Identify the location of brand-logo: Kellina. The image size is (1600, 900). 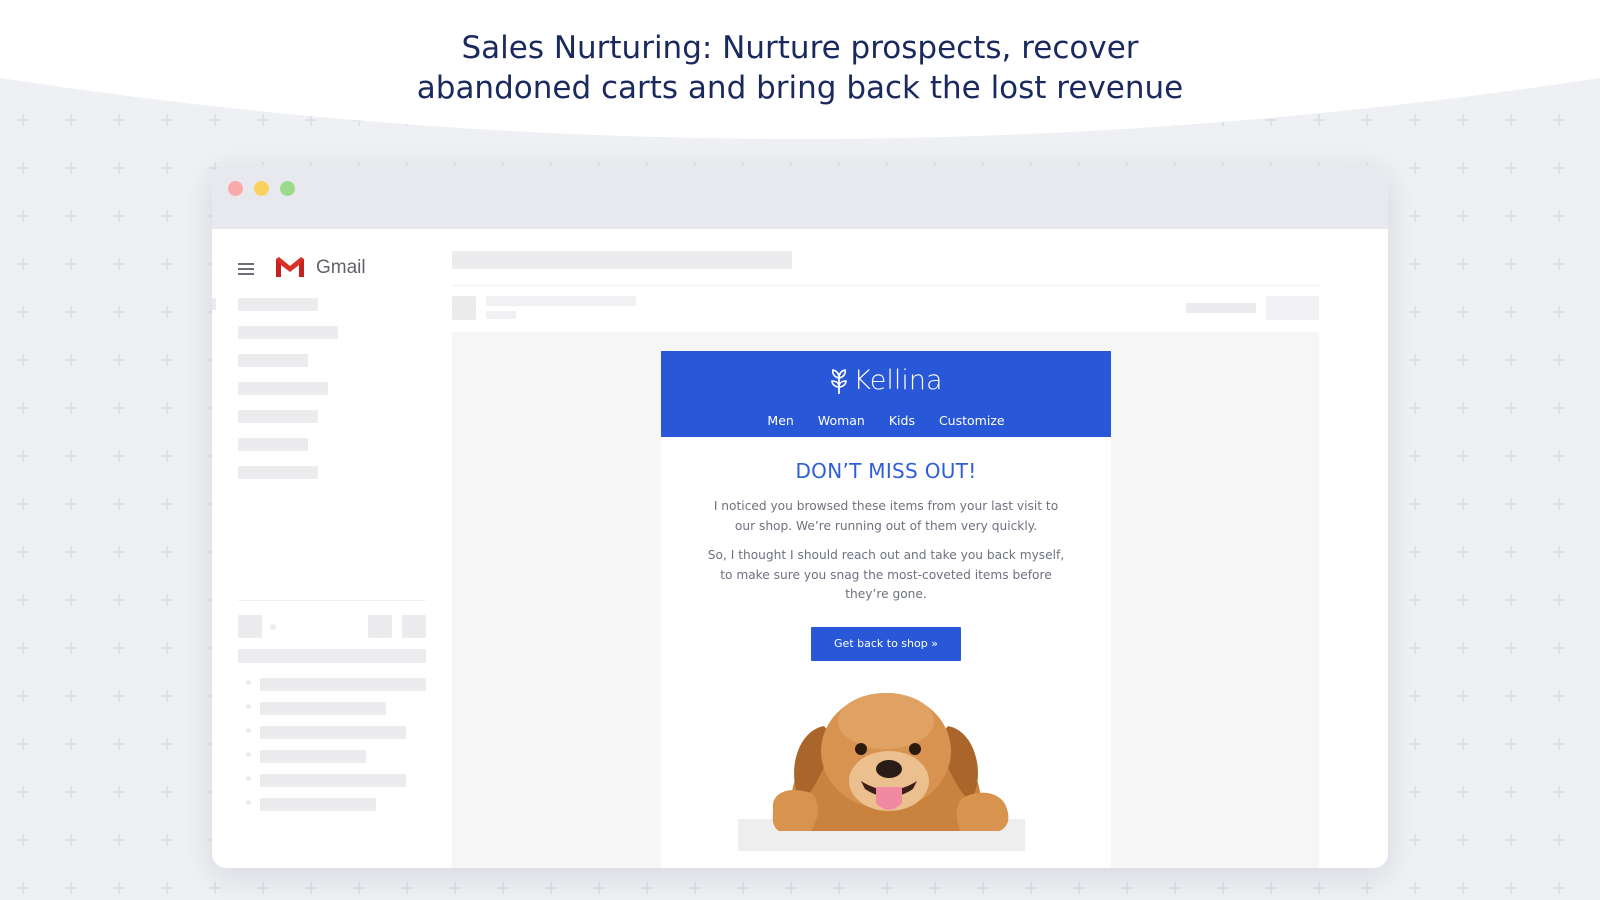
(886, 380).